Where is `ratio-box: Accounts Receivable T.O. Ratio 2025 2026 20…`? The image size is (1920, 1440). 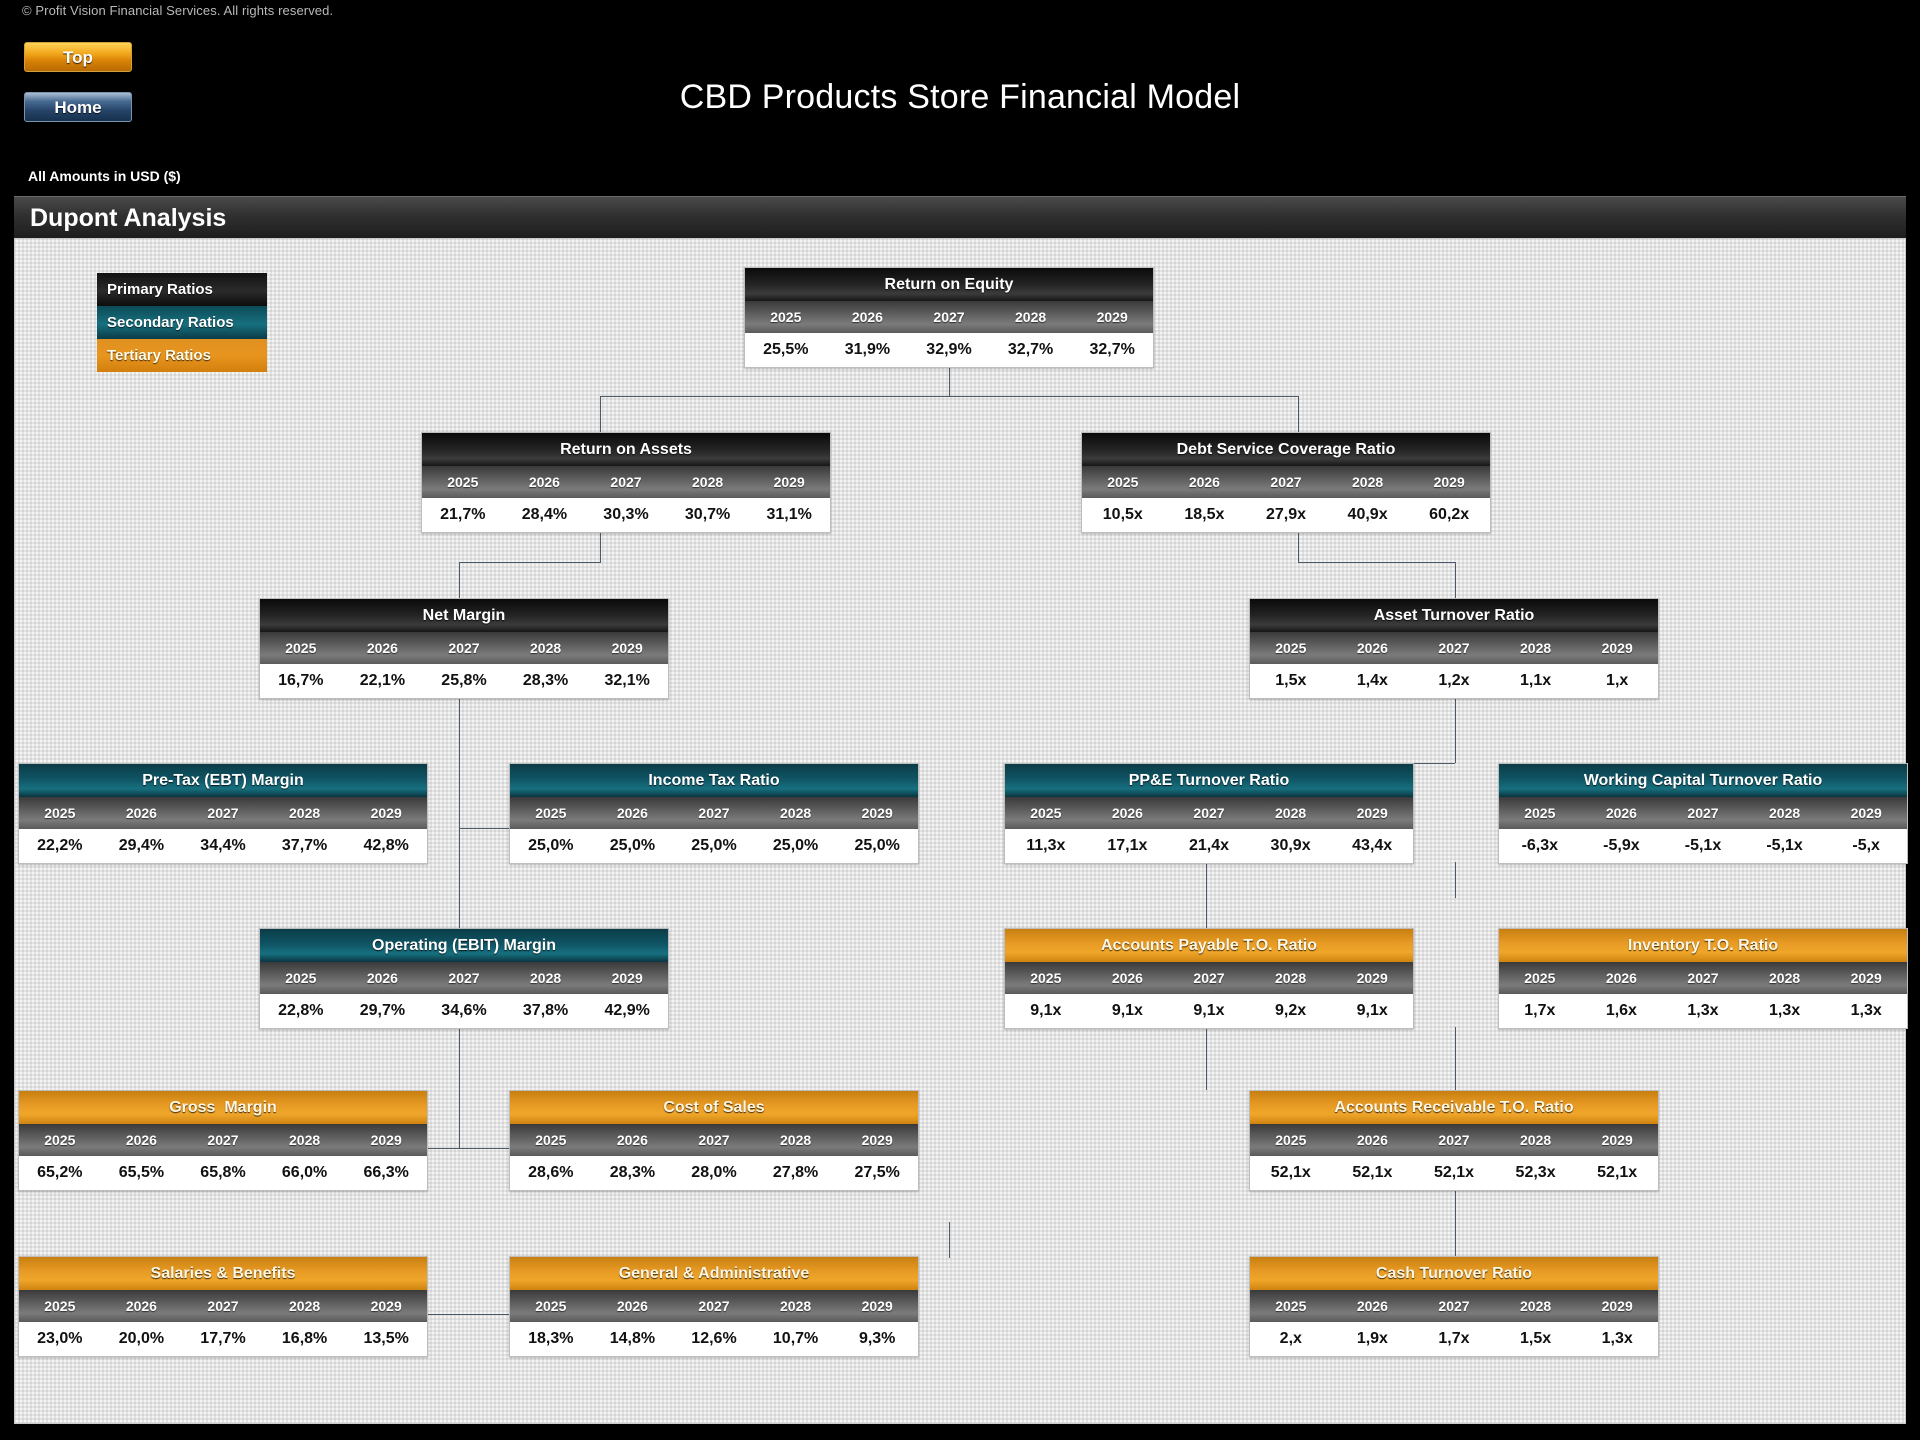 ratio-box: Accounts Receivable T.O. Ratio 2025 2026 20… is located at coordinates (1454, 1140).